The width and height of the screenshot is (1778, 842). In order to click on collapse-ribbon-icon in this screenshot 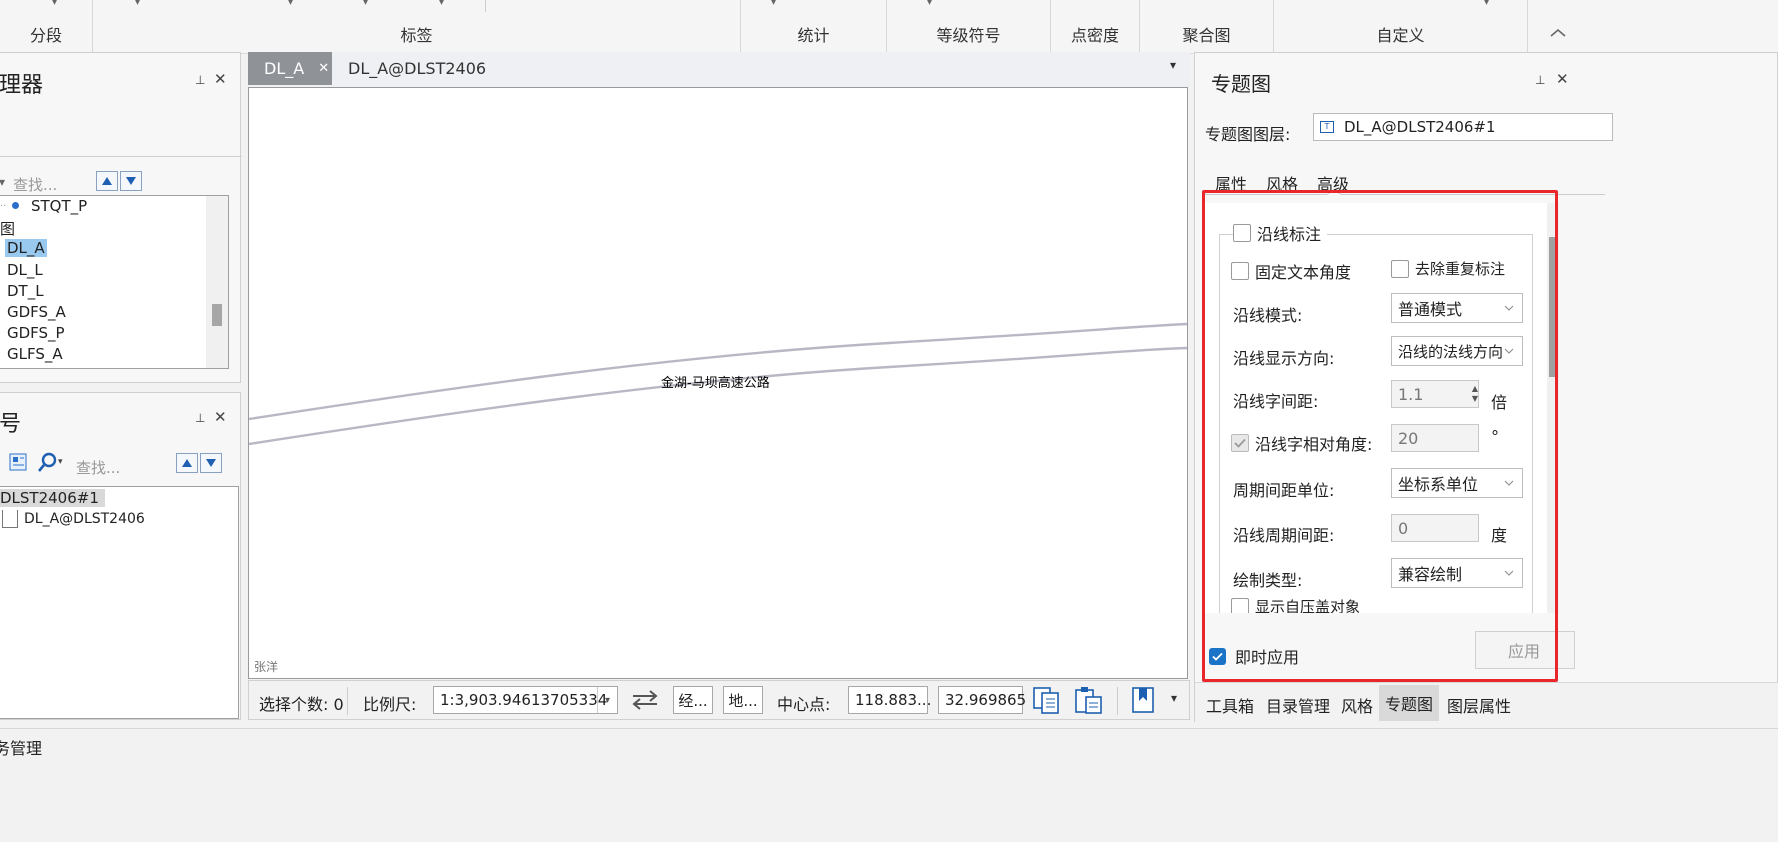, I will do `click(1558, 33)`.